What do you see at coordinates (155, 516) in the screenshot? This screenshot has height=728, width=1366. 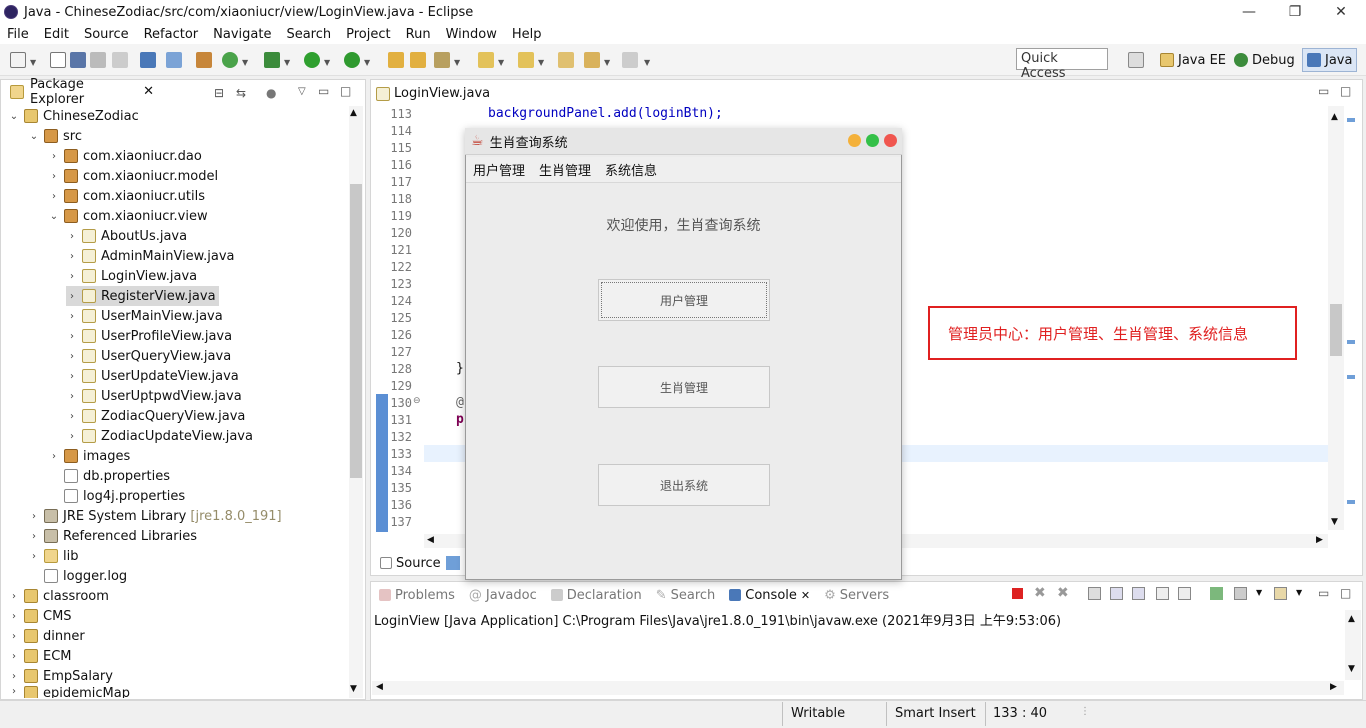 I see `tree-item-jre-library: › JRE System Library [jre1.8.0_191]` at bounding box center [155, 516].